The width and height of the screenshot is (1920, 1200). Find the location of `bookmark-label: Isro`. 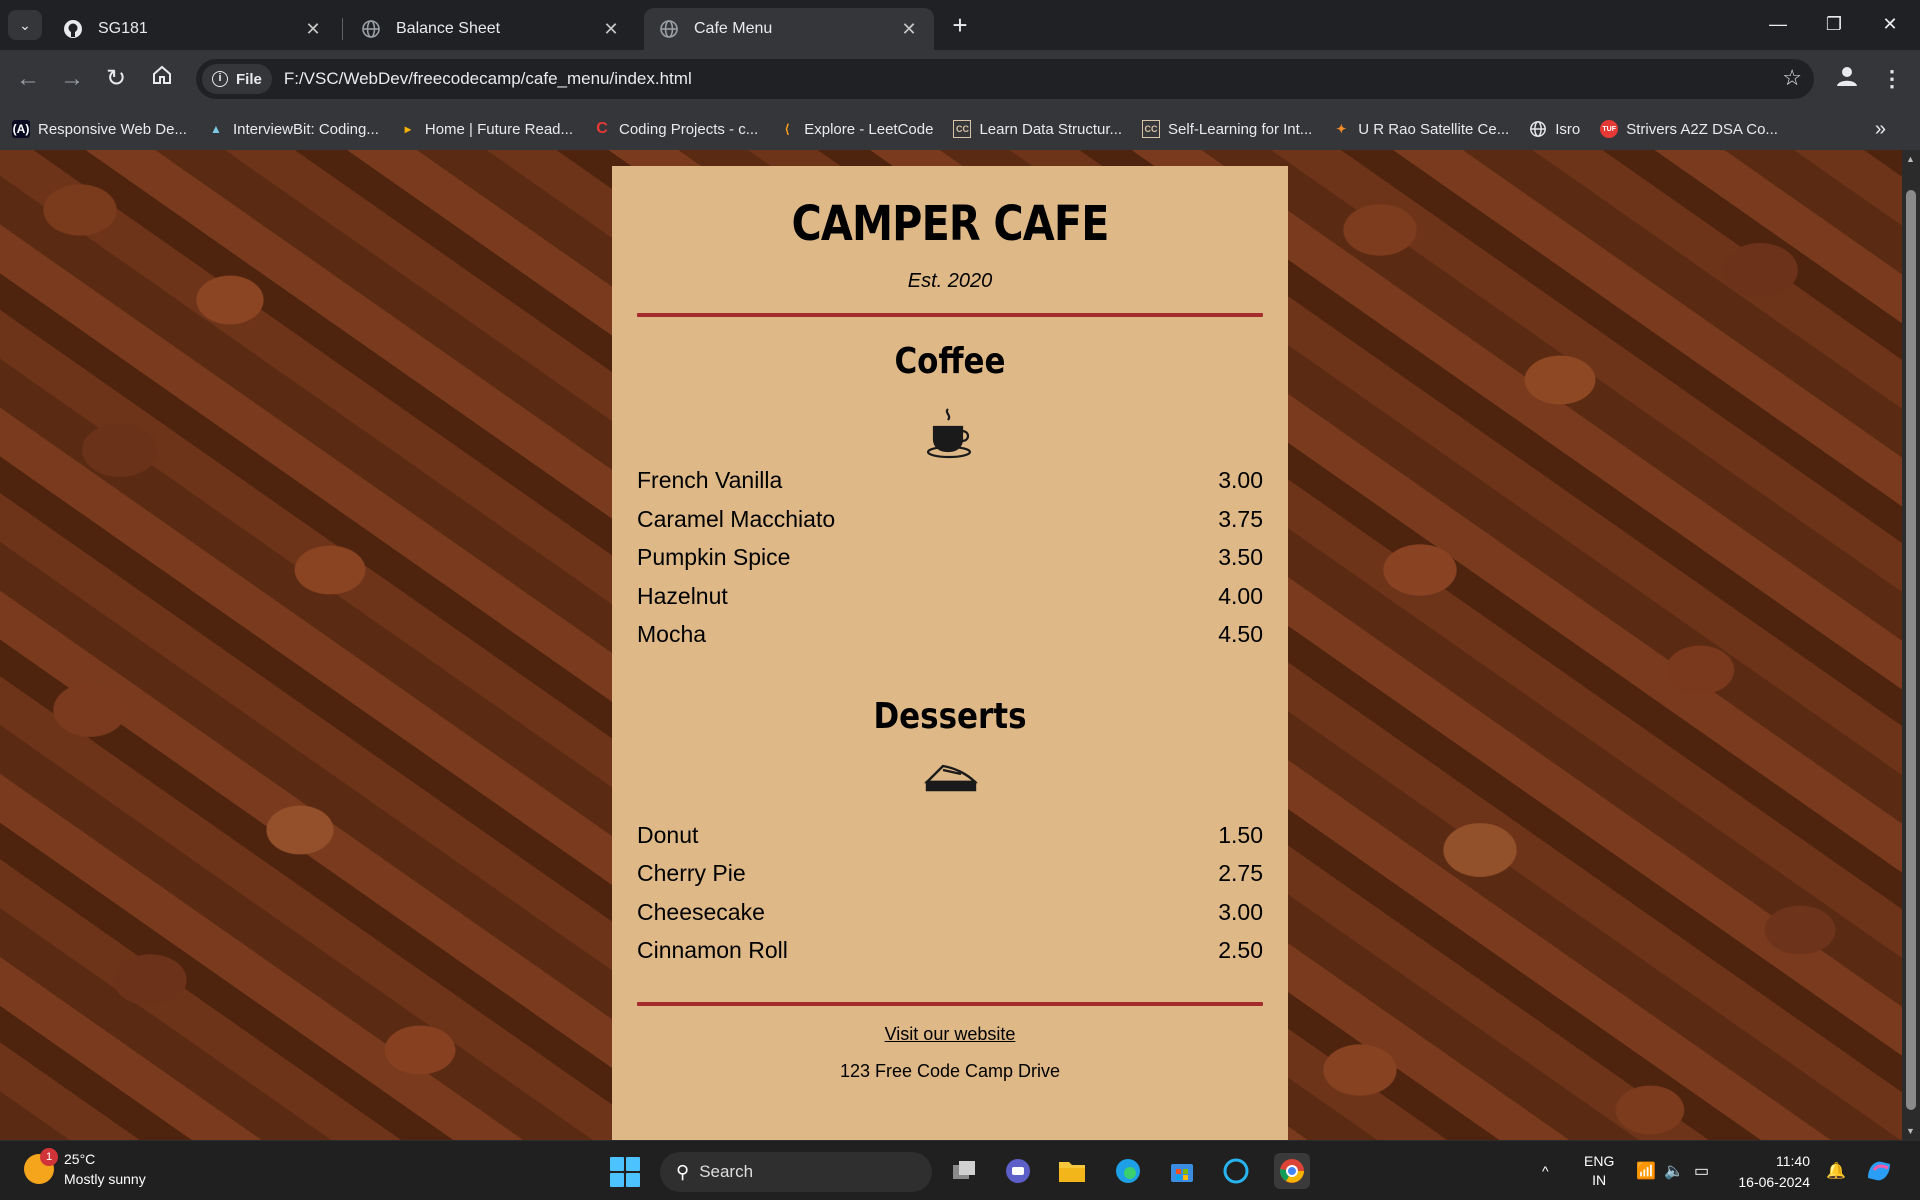

bookmark-label: Isro is located at coordinates (1568, 129).